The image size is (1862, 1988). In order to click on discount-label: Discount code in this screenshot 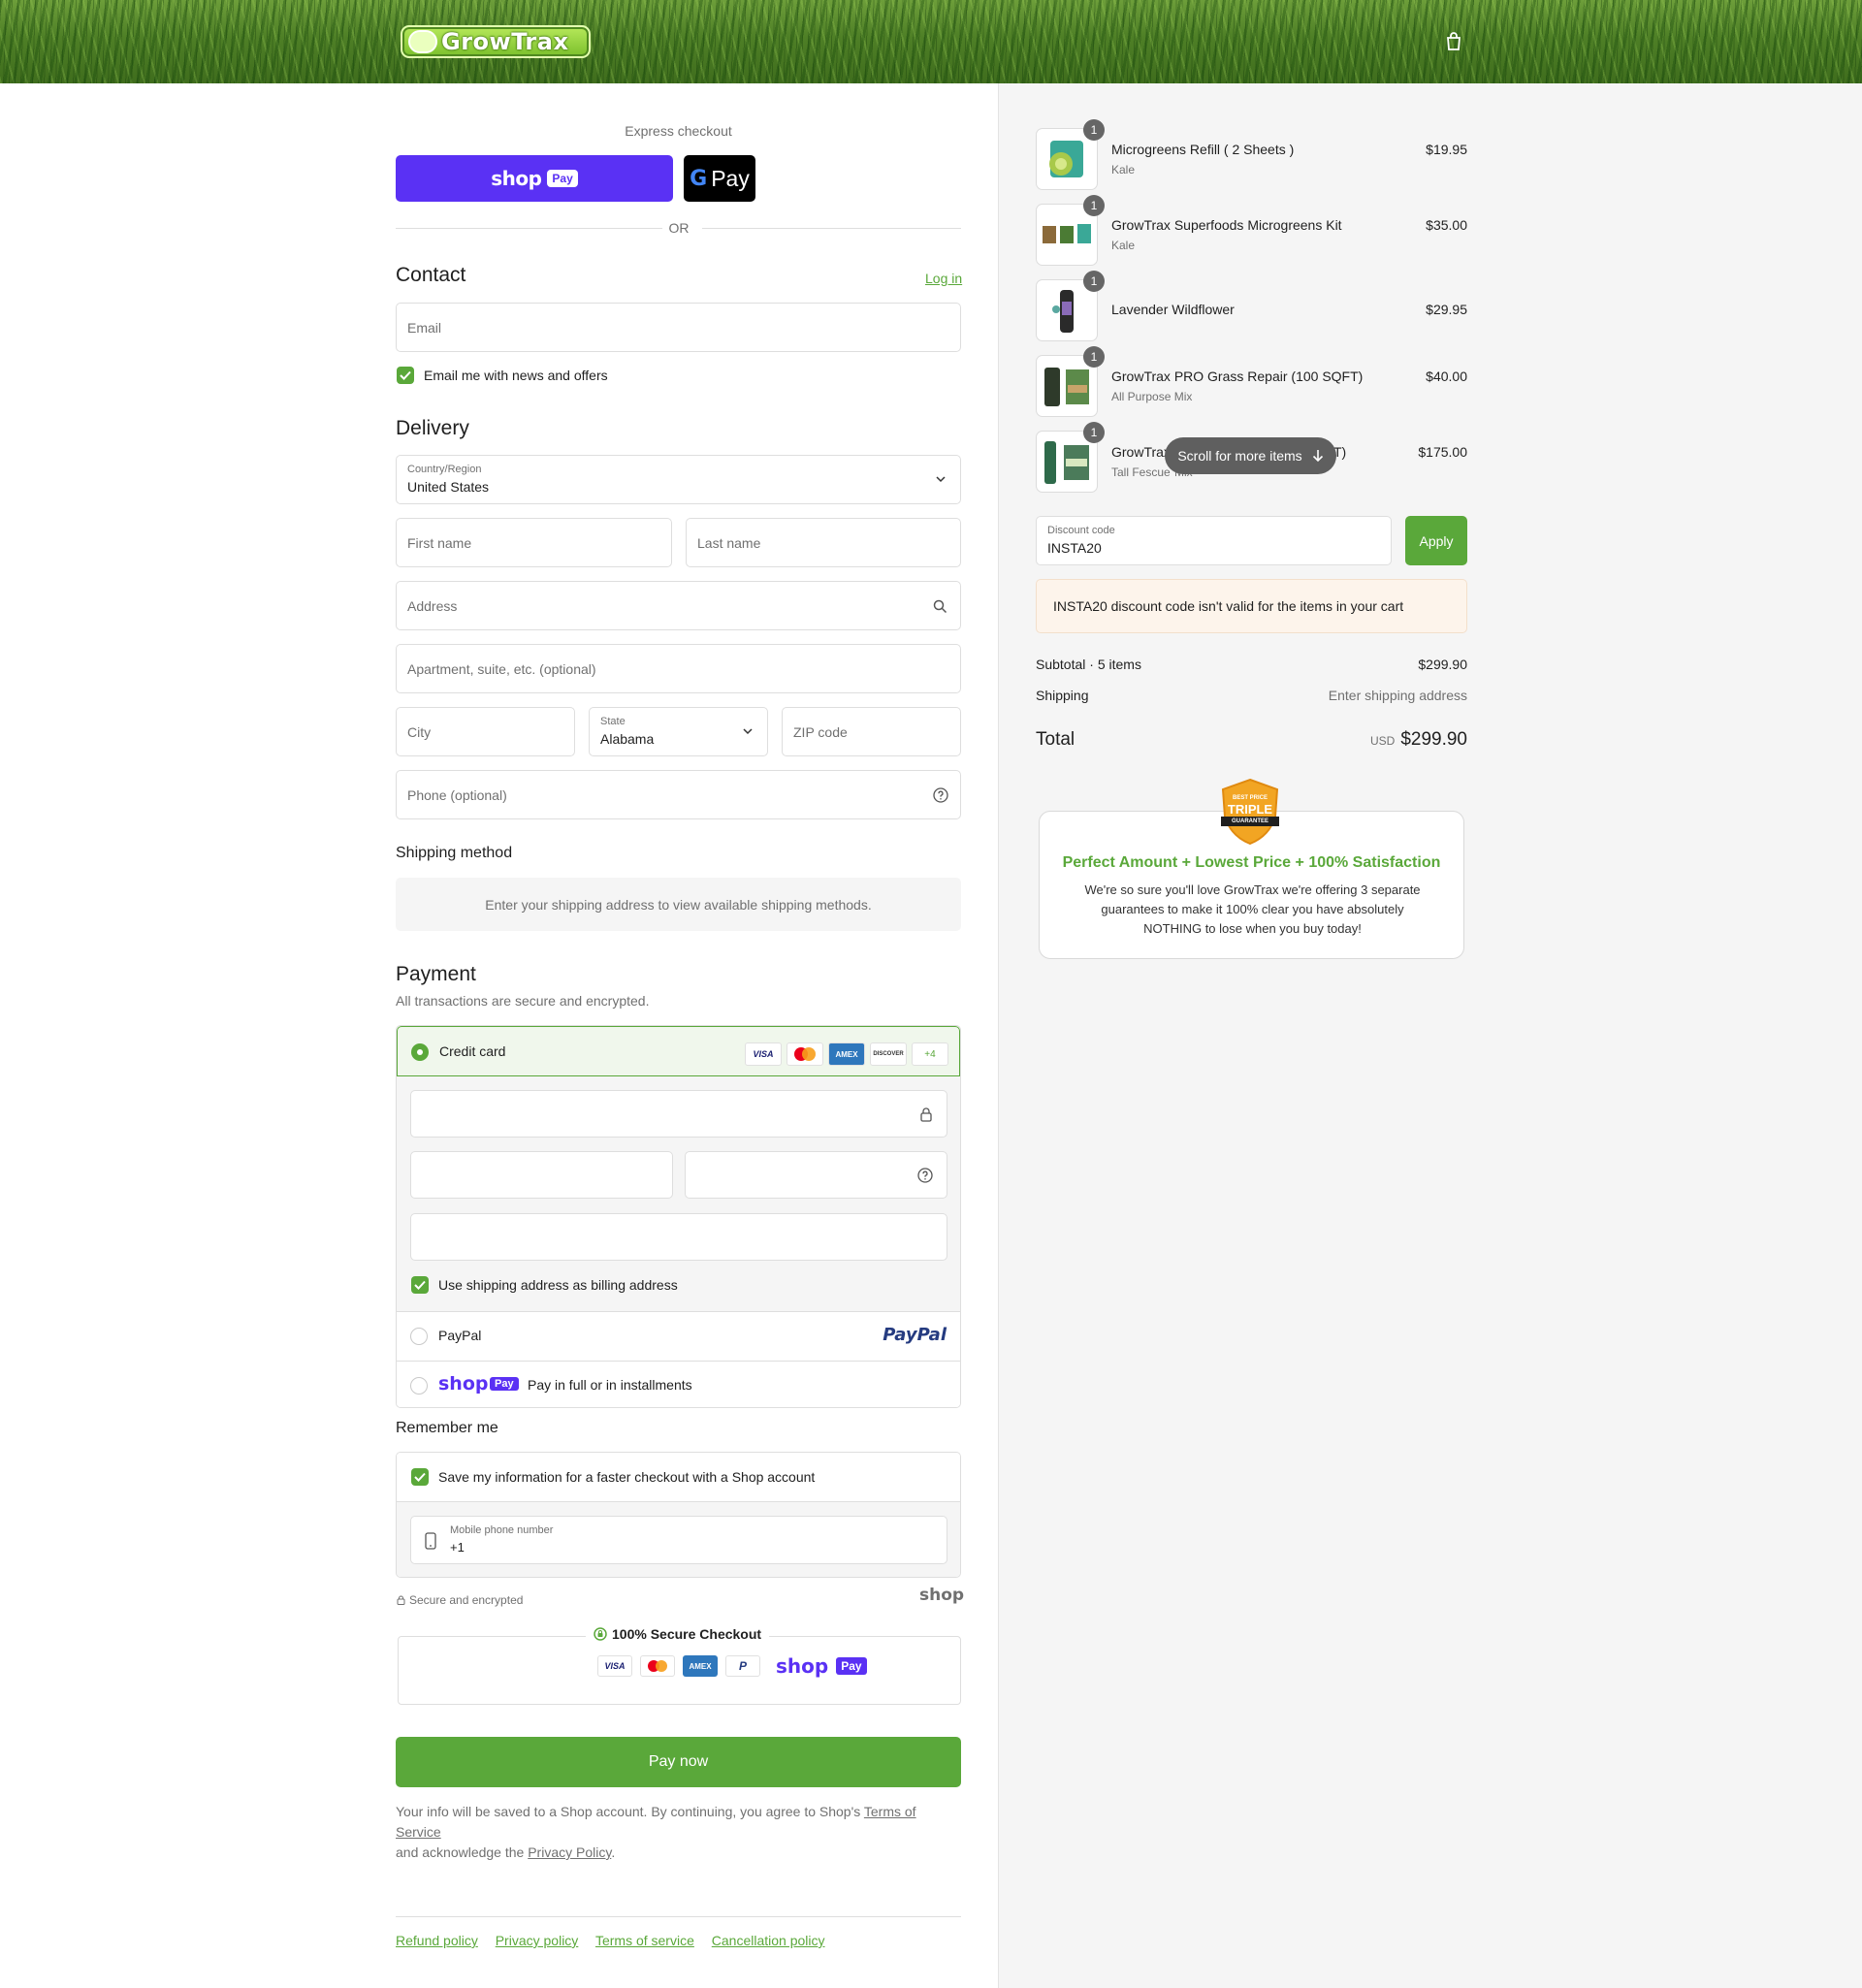, I will do `click(1081, 530)`.